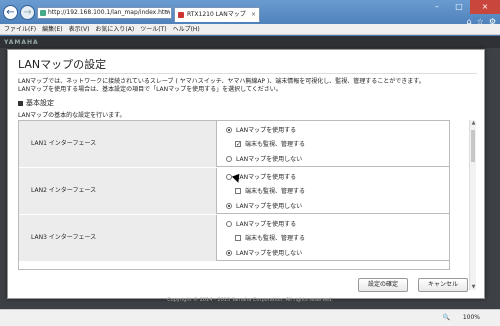 The height and width of the screenshot is (326, 500). What do you see at coordinates (114, 29) in the screenshot?
I see `menu-favorites: お気に入り(A)` at bounding box center [114, 29].